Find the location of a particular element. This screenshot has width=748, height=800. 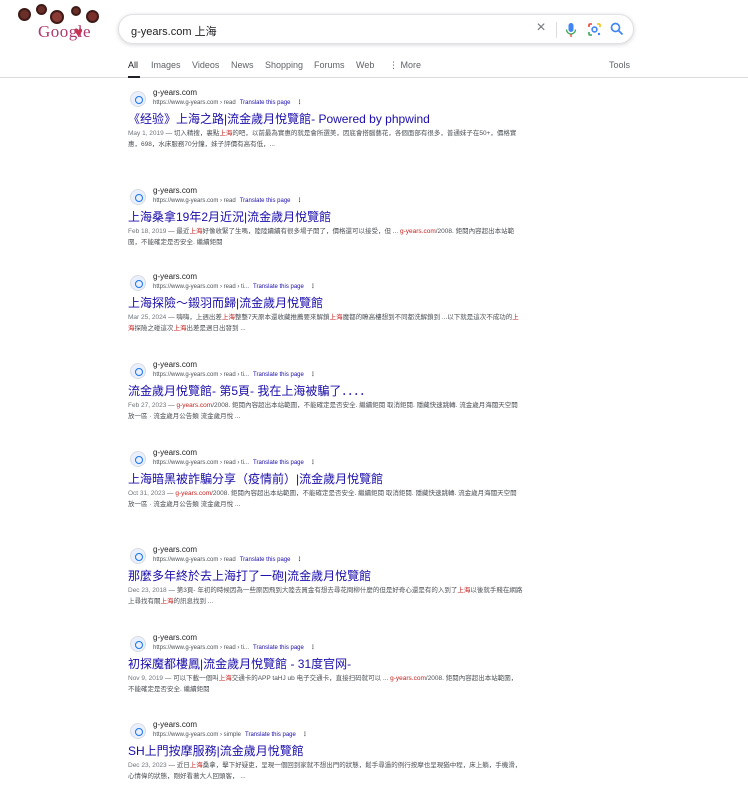

tab-news: News is located at coordinates (242, 65).